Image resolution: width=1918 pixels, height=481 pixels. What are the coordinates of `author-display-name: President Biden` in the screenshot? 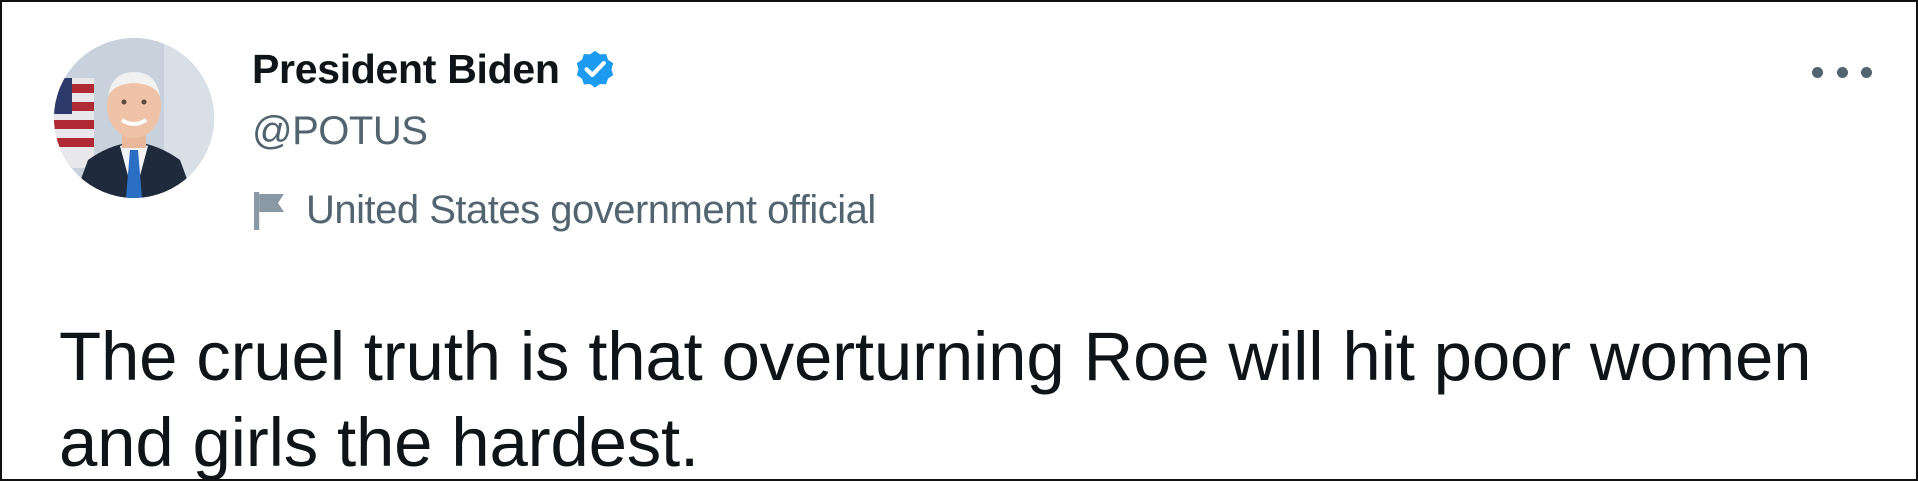 It's located at (406, 69).